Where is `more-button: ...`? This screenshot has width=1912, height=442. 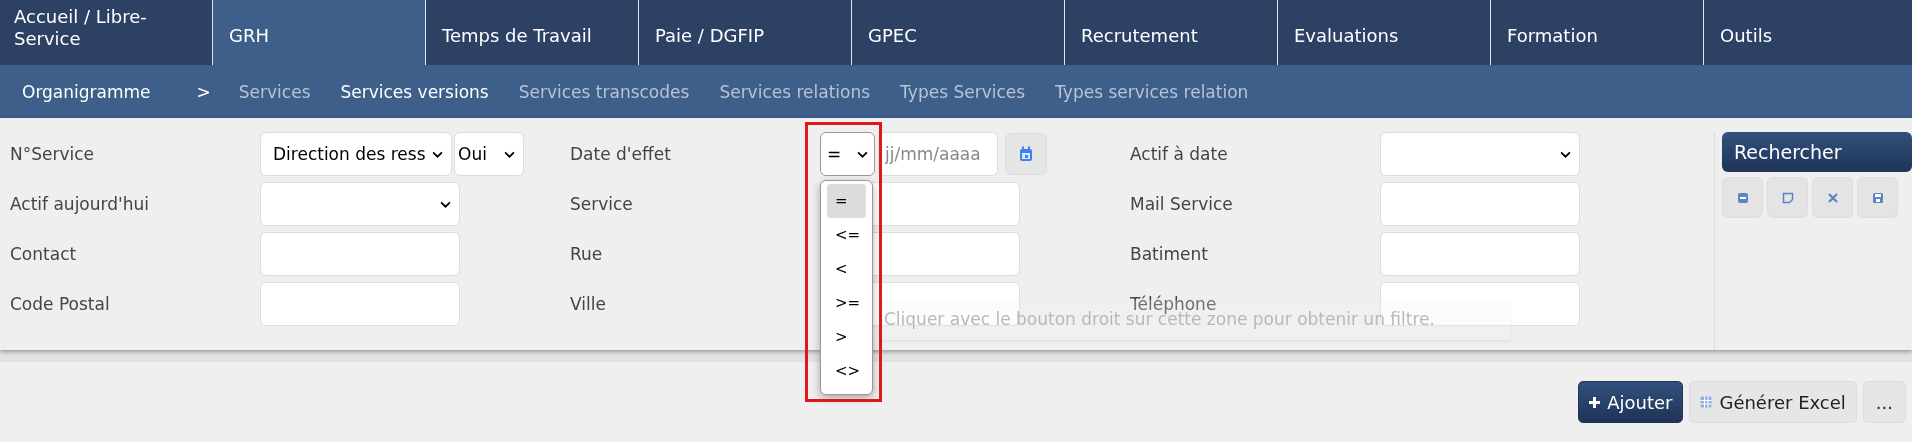
more-button: ... is located at coordinates (1884, 402).